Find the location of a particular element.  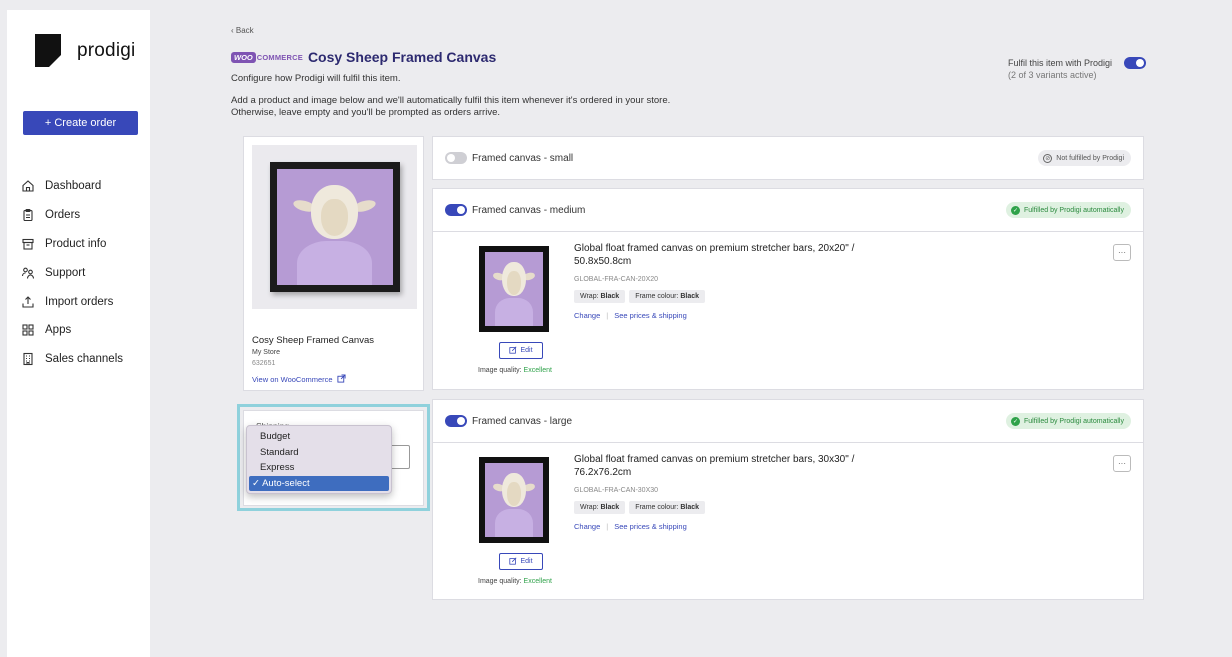

variant-name: Framed canvas - large is located at coordinates (522, 421).